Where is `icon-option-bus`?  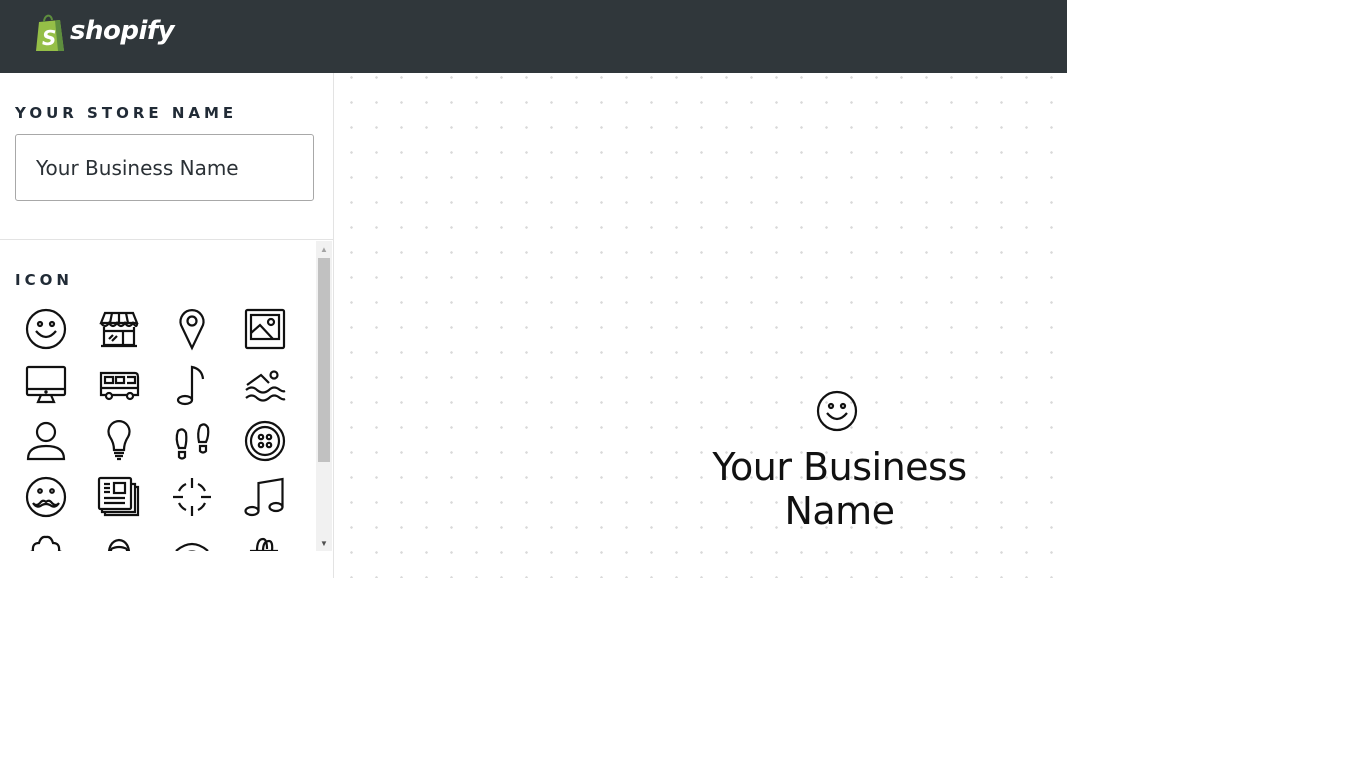
icon-option-bus is located at coordinates (119, 385).